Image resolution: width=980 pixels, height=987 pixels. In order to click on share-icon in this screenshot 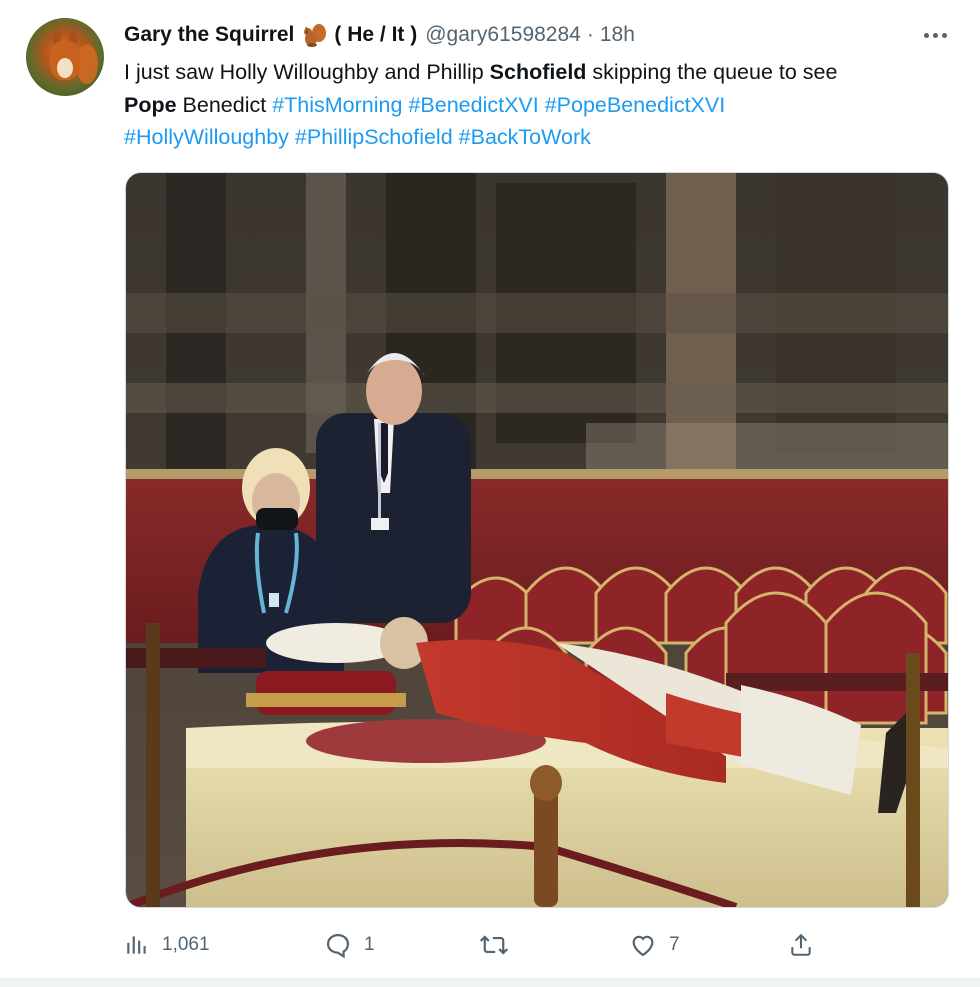, I will do `click(801, 944)`.